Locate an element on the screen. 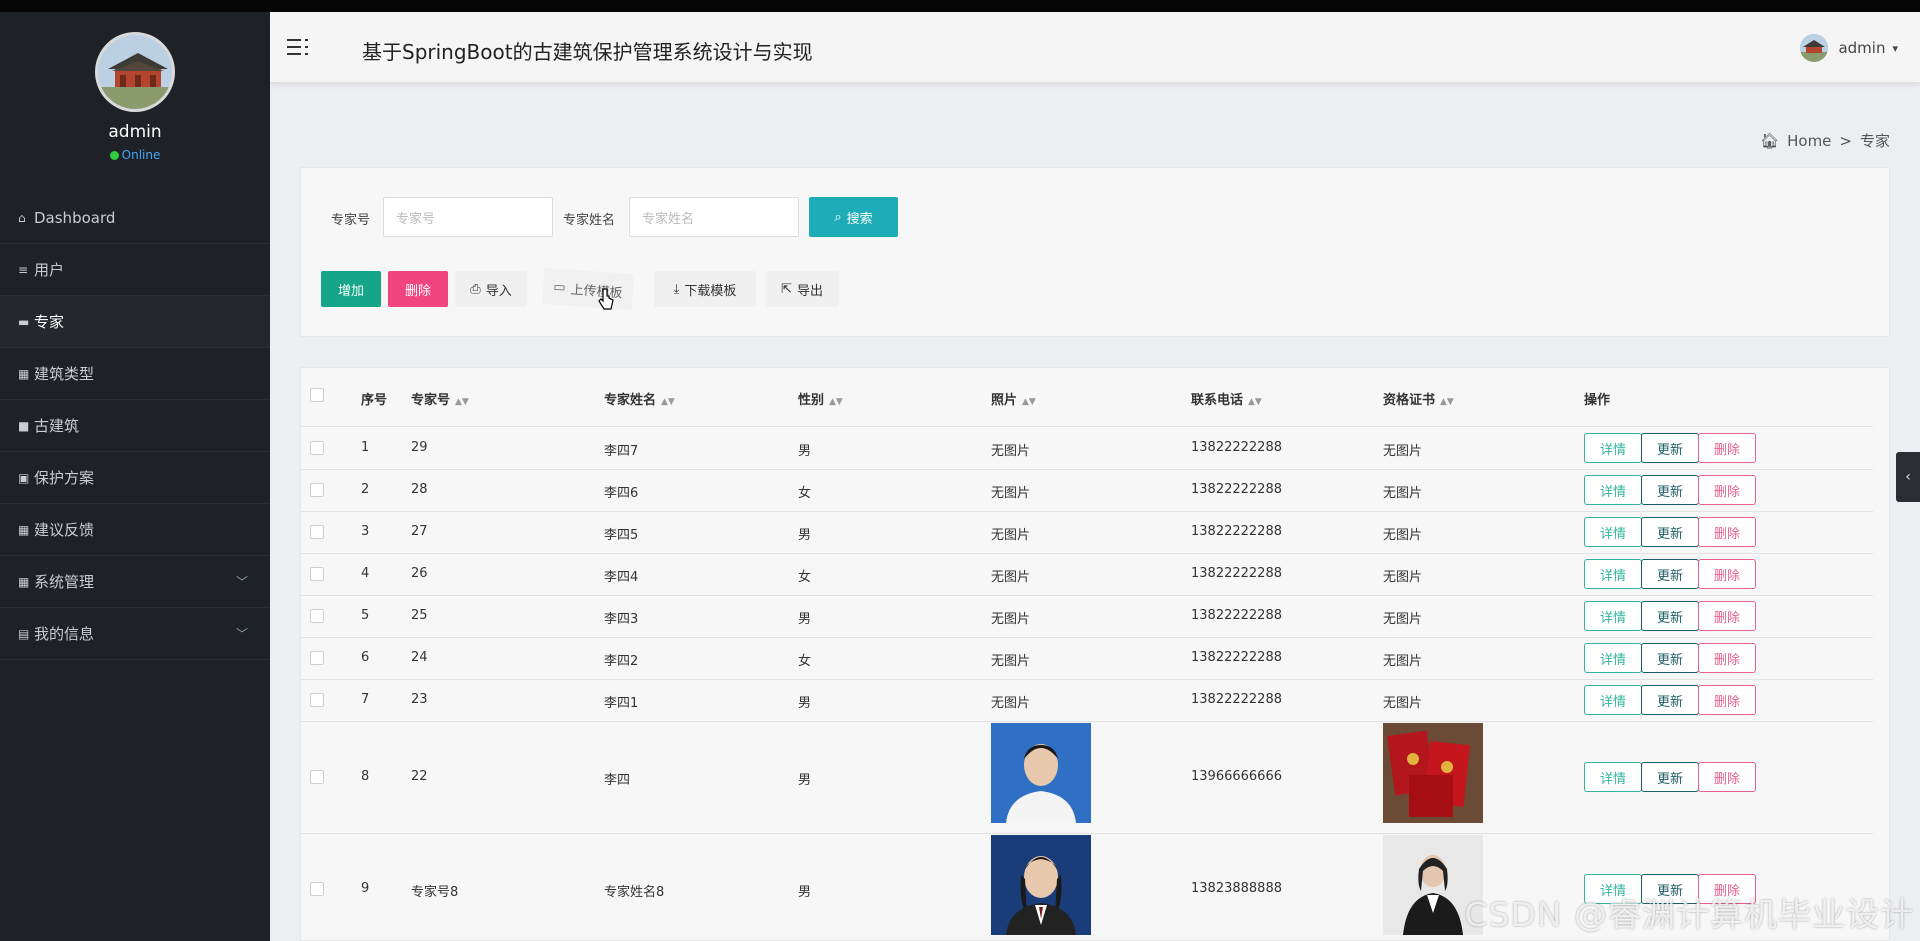 Image resolution: width=1920 pixels, height=941 pixels. export-button-label: 导出 is located at coordinates (809, 291).